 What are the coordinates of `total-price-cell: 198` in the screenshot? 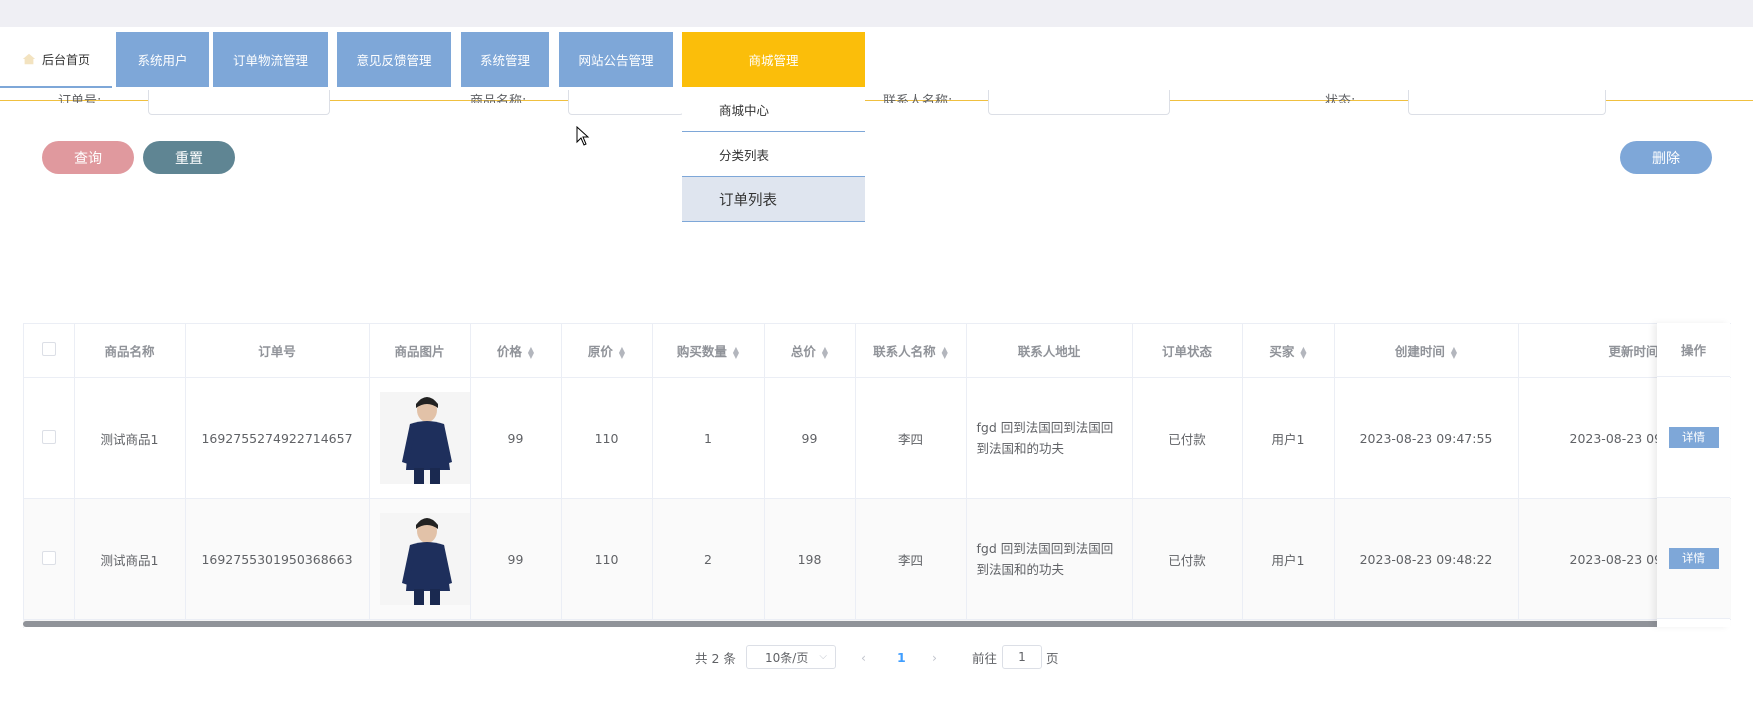 It's located at (810, 559).